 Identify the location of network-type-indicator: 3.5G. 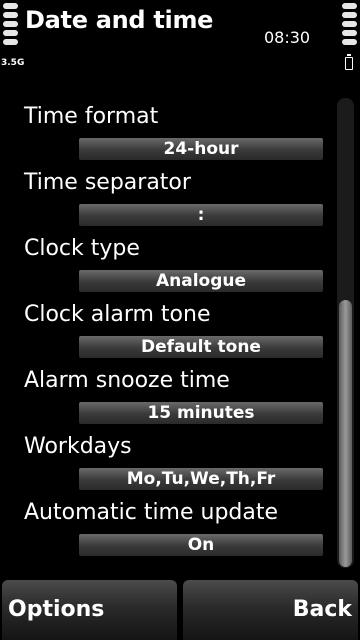
(13, 63).